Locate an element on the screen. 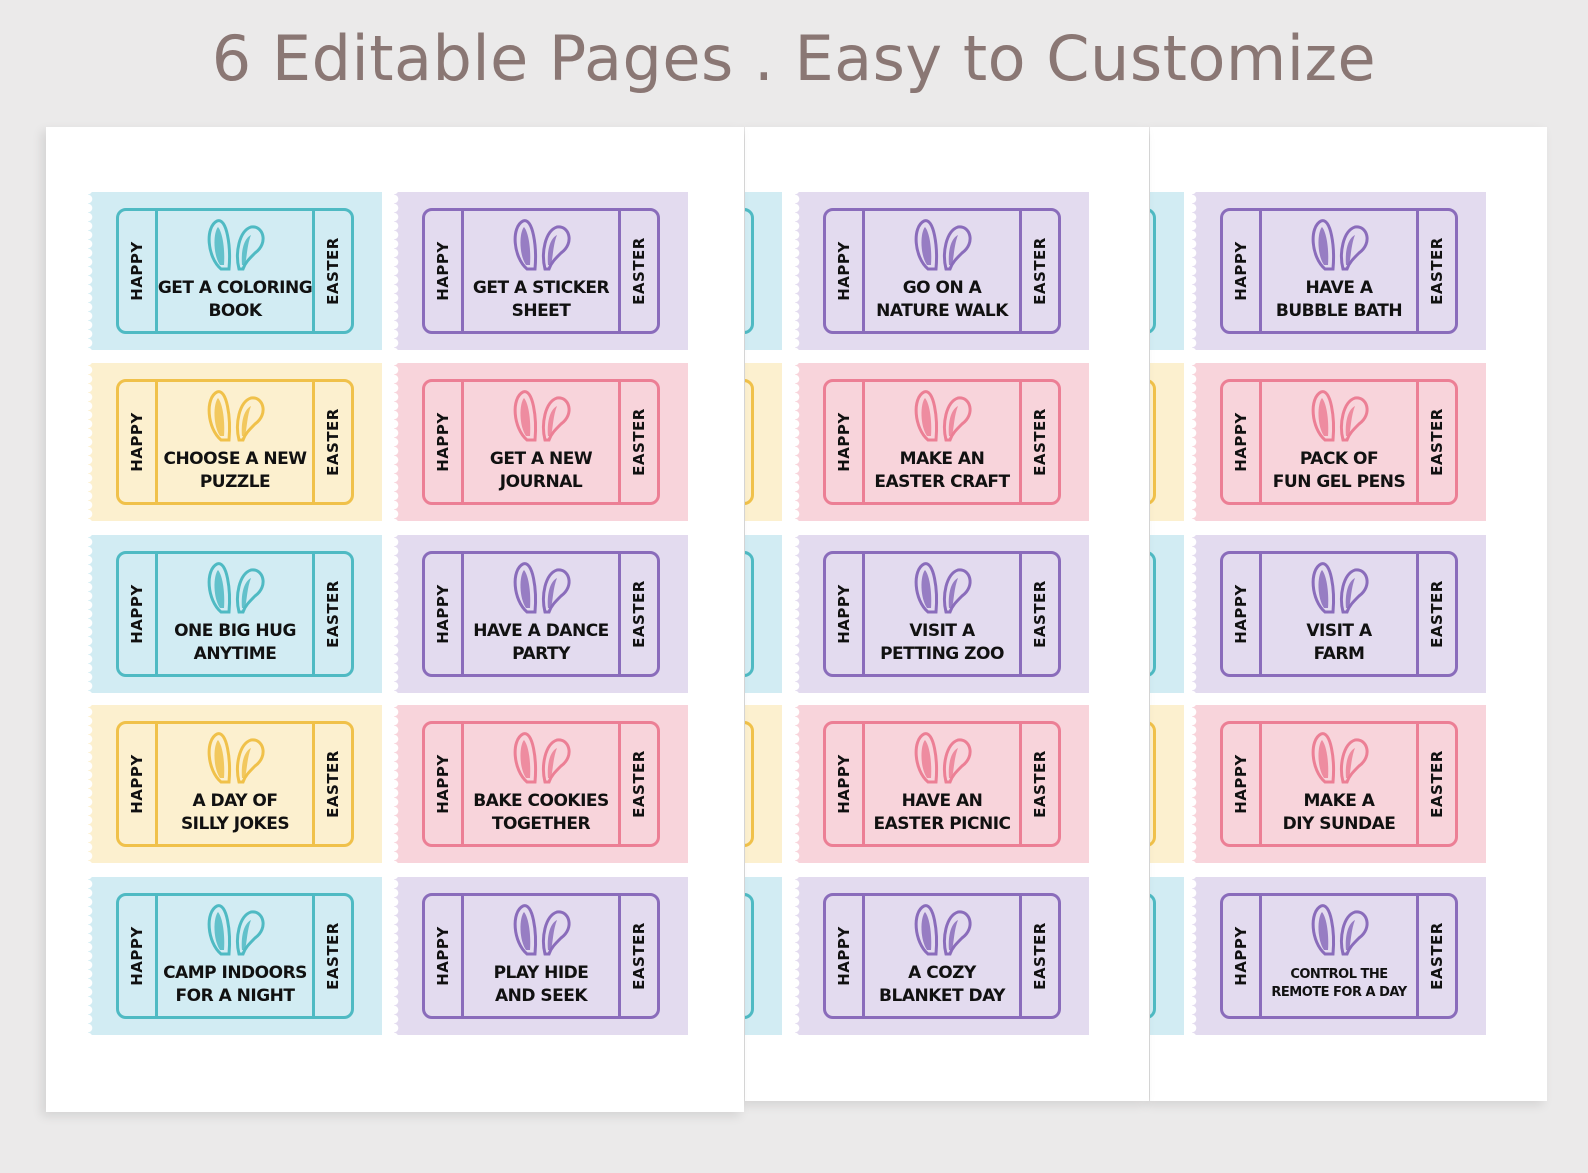 The height and width of the screenshot is (1173, 1588). page3-ticket: HAPPY PACK OF FUN GEL PENS EASTER is located at coordinates (1339, 442).